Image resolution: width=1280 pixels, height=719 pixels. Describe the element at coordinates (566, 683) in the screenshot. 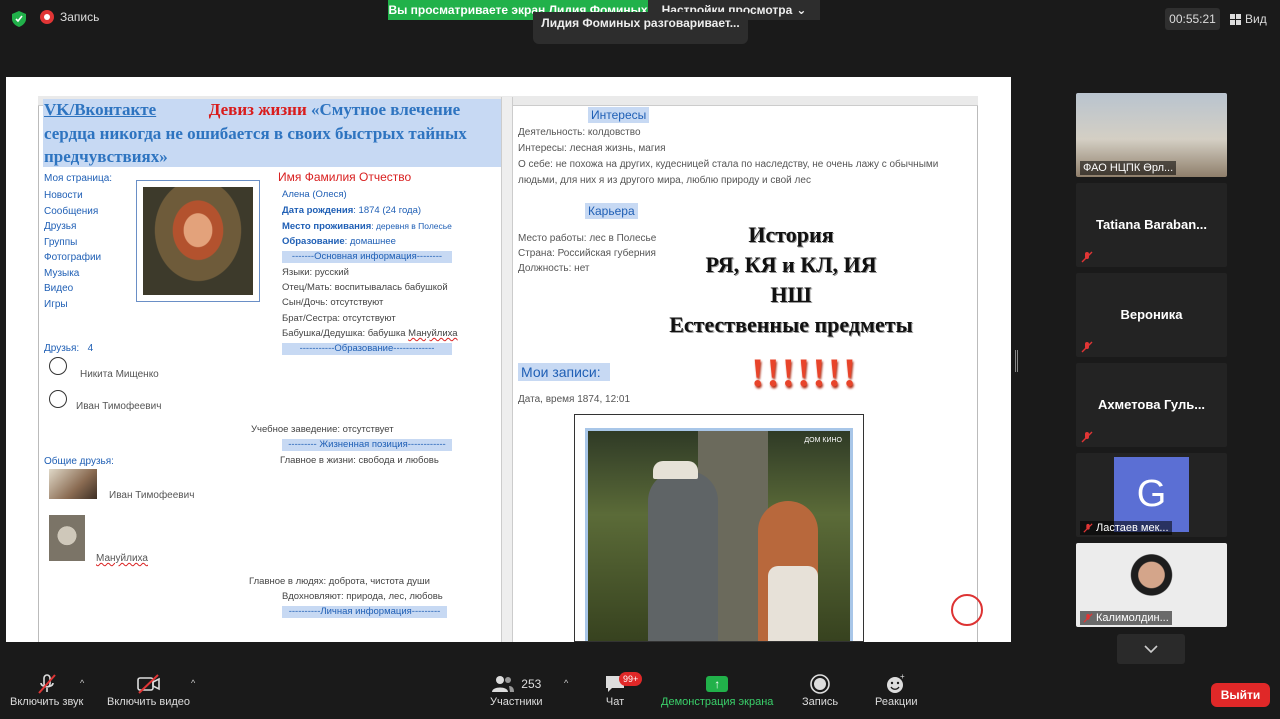

I see `participants-caret: ^` at that location.